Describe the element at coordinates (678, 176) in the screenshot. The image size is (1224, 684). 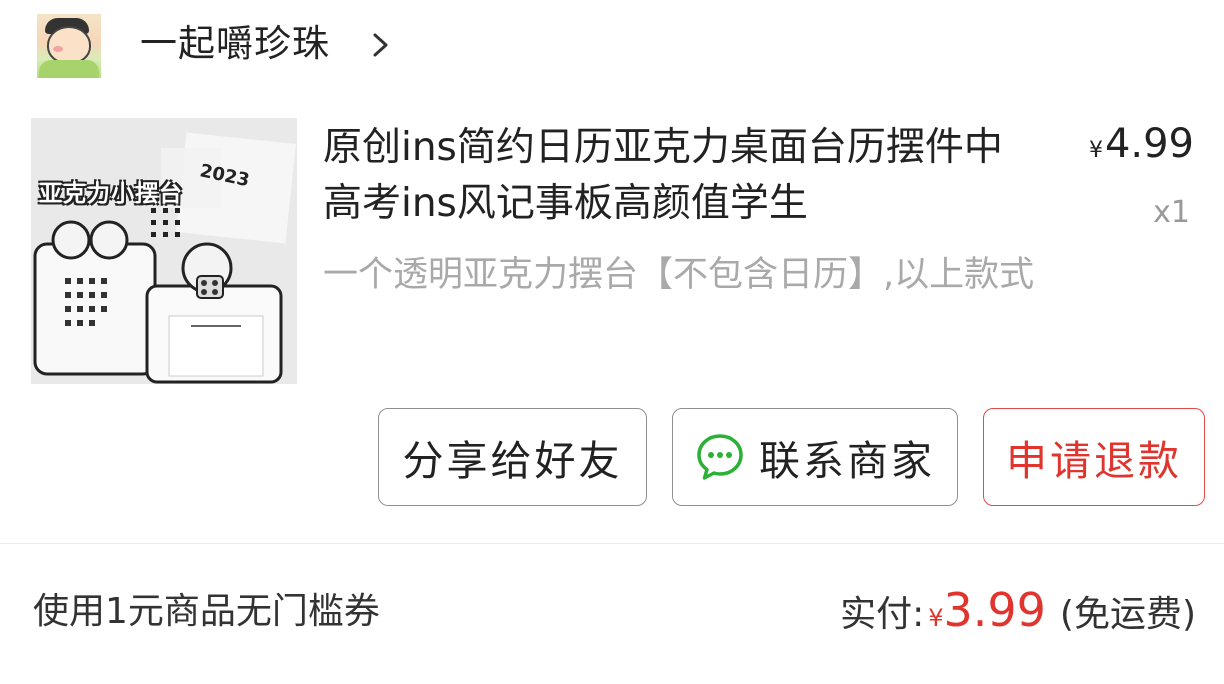
I see `product-title: 原创ins简约日历亚克力桌面台历摆件中高考ins风记事板高颜值学生` at that location.